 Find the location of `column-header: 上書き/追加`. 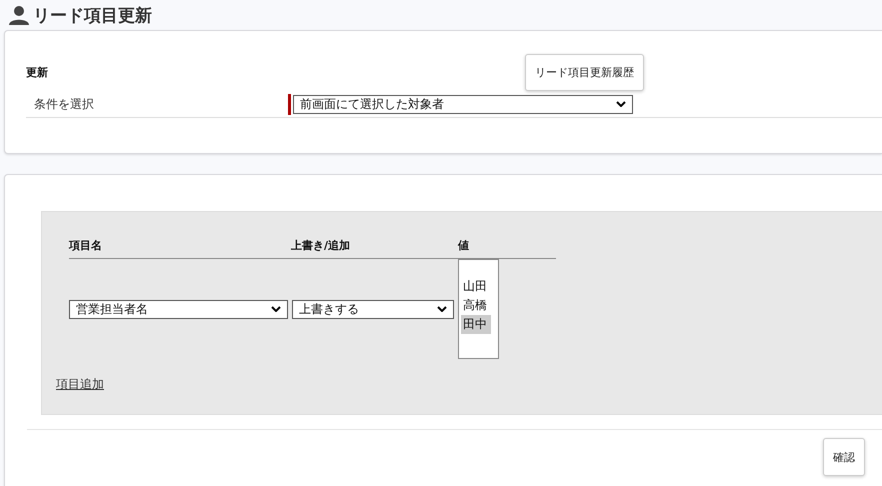

column-header: 上書き/追加 is located at coordinates (321, 245).